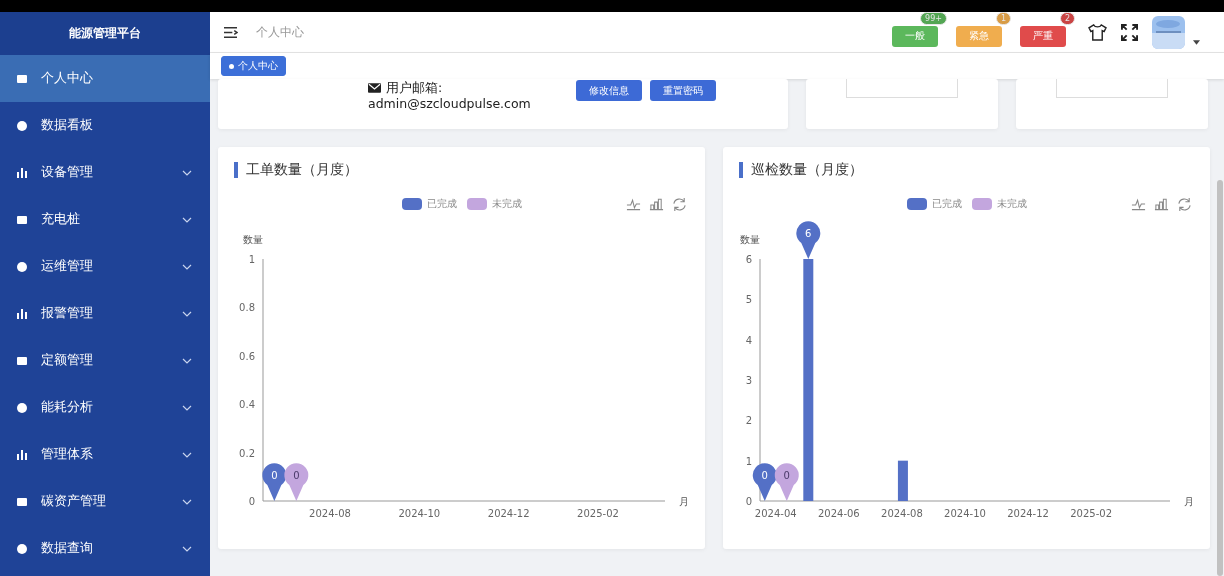  Describe the element at coordinates (1129, 32) in the screenshot. I see `fullscreen-icon` at that location.